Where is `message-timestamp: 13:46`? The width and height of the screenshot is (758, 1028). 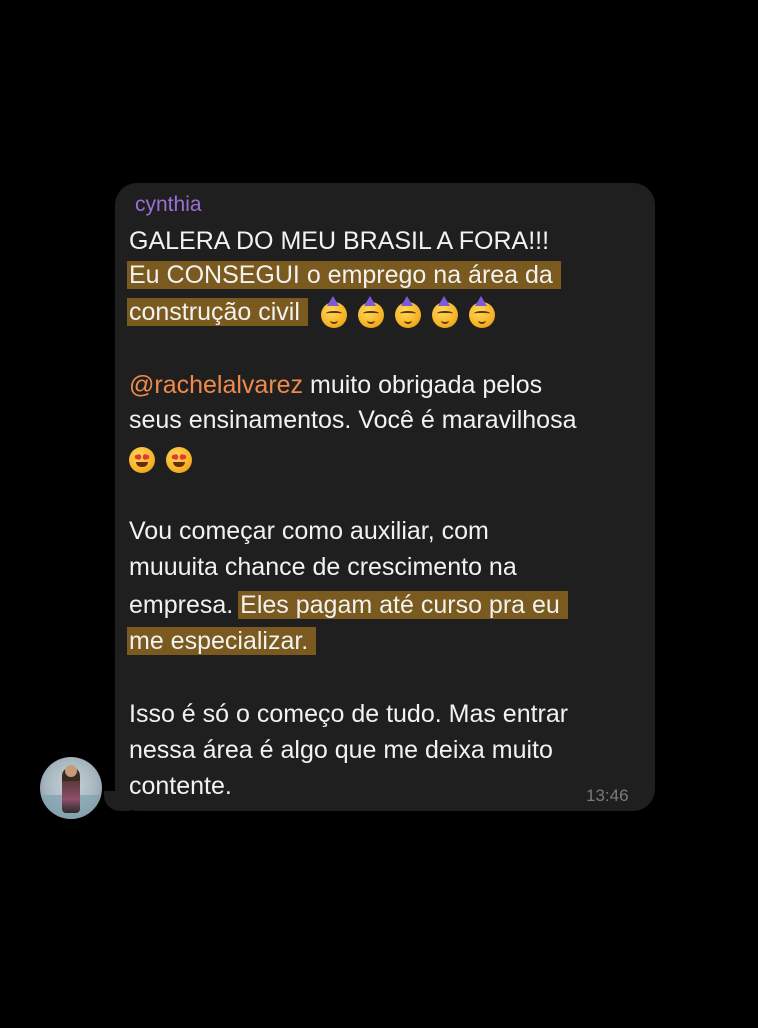
message-timestamp: 13:46 is located at coordinates (607, 795).